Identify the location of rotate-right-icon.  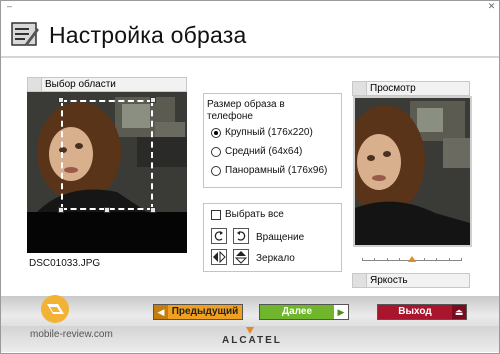
(241, 236).